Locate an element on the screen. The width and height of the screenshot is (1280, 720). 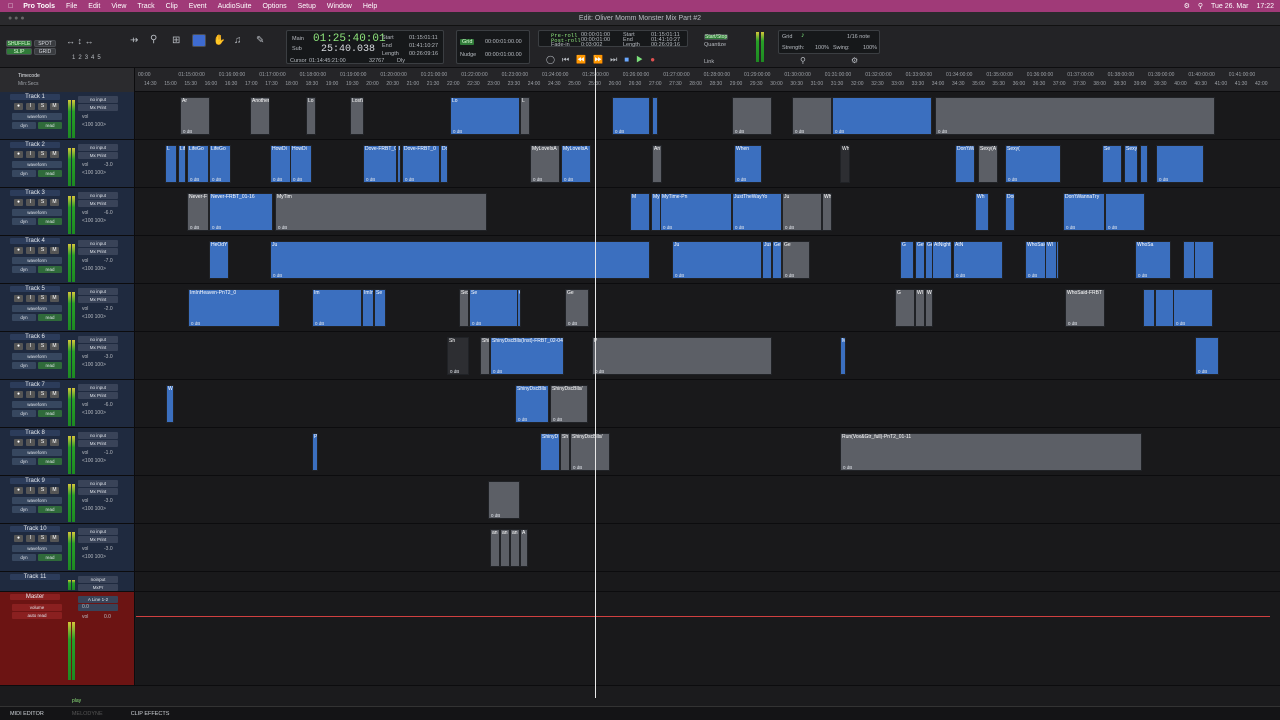
menu-edit: Edit is located at coordinates (94, 6).